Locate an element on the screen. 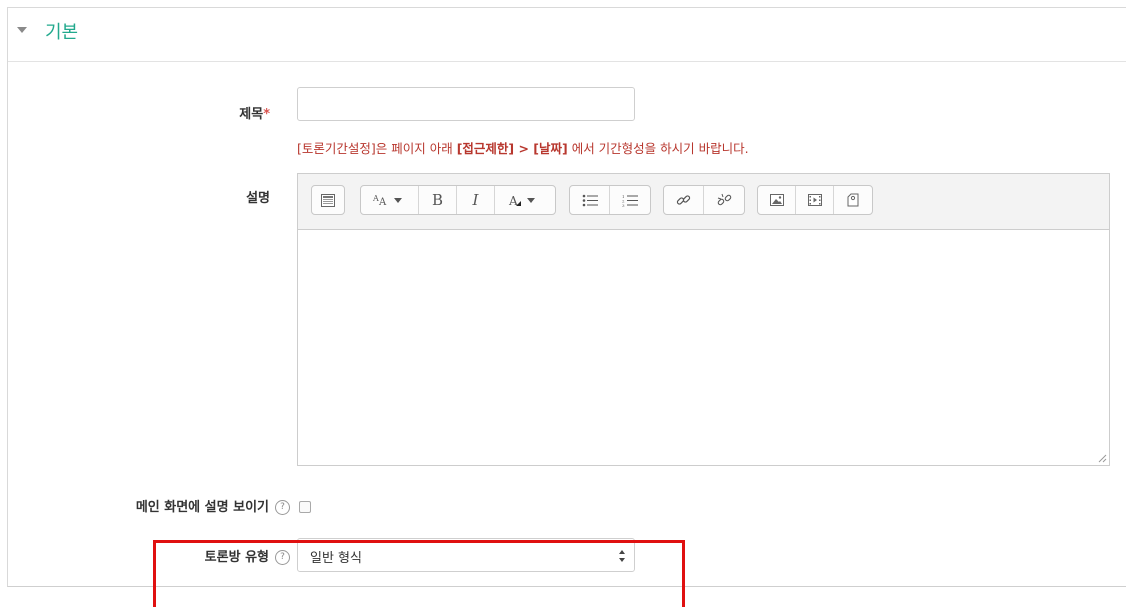  editor-toolbar: AA B I A 123 is located at coordinates (703, 202).